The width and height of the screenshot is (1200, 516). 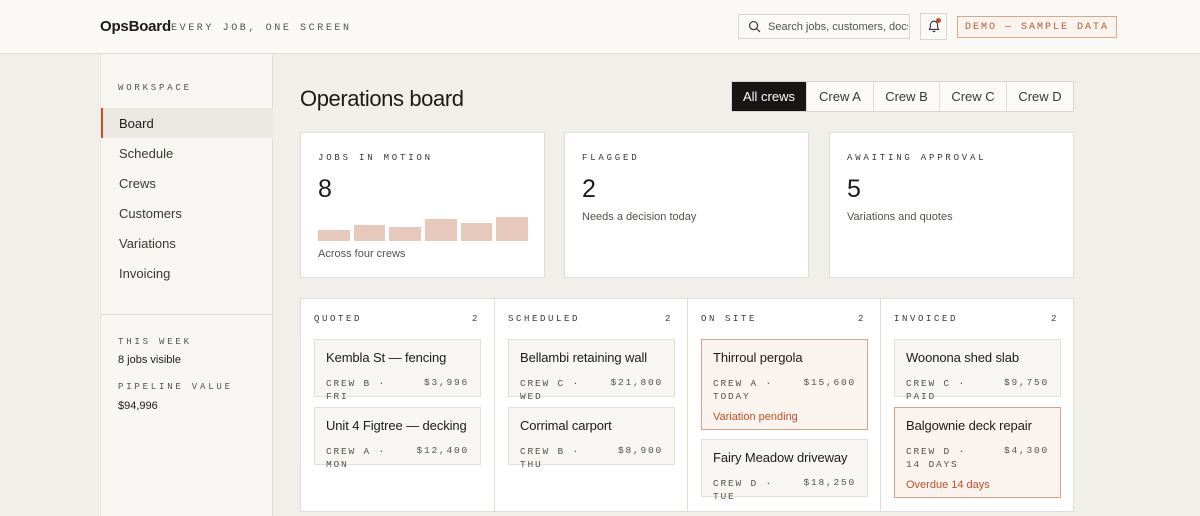 What do you see at coordinates (147, 243) in the screenshot?
I see `sidebar-item-label: Variations` at bounding box center [147, 243].